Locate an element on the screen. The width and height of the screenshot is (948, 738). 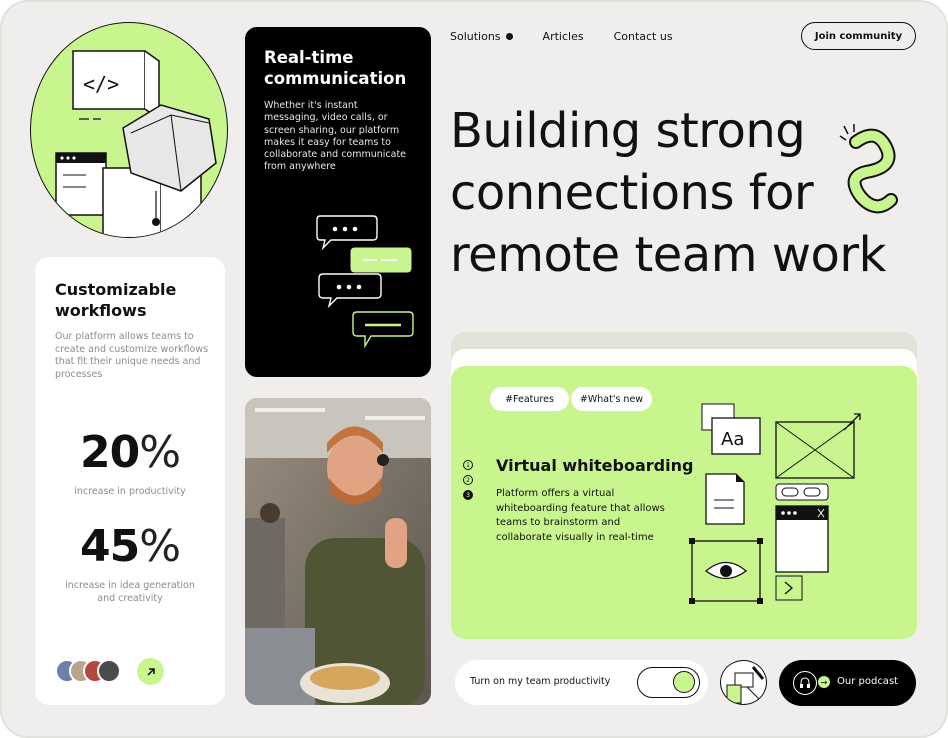
nav-label: Contact us is located at coordinates (643, 36).